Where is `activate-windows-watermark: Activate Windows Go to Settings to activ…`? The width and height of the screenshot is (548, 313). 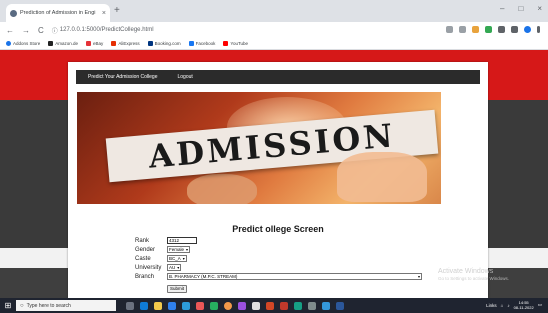
activate-windows-watermark: Activate Windows Go to Settings to activ… is located at coordinates (473, 274).